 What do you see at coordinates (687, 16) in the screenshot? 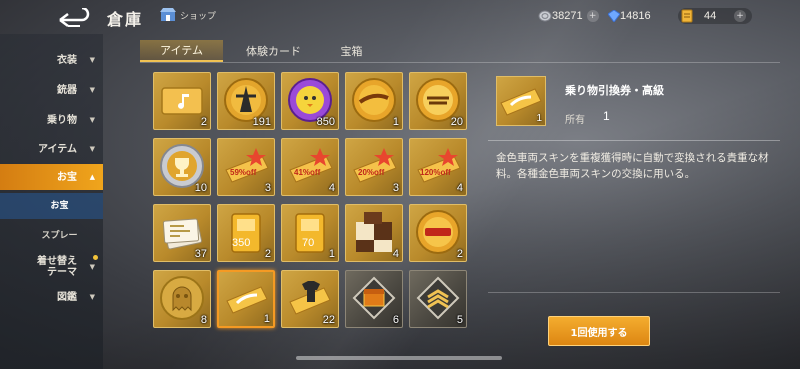
I see `gold-ticket-icon` at bounding box center [687, 16].